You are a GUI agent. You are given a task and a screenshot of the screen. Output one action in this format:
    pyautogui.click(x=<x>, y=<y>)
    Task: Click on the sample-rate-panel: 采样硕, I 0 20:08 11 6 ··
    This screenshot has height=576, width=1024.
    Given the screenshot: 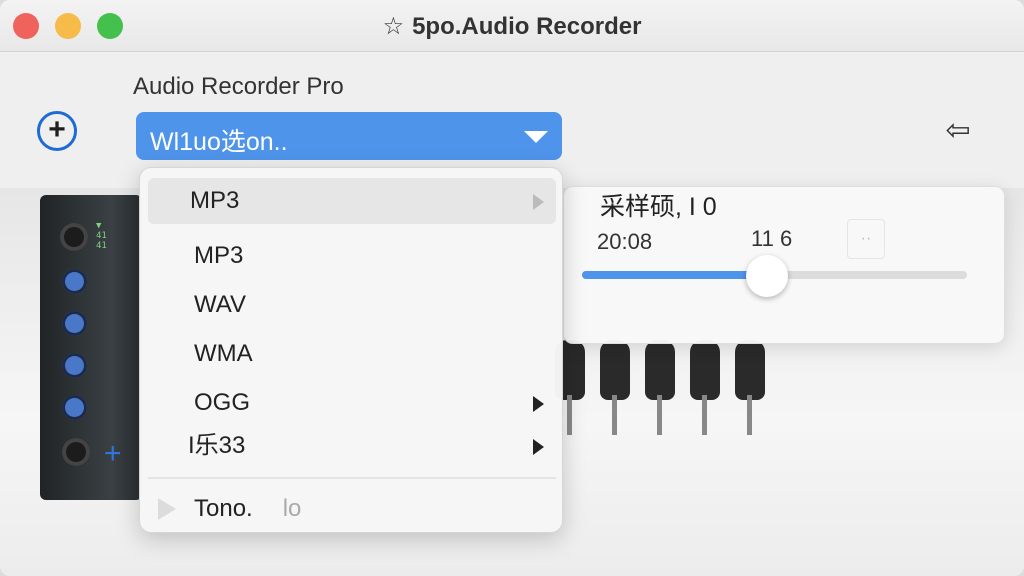 What is the action you would take?
    pyautogui.click(x=784, y=265)
    